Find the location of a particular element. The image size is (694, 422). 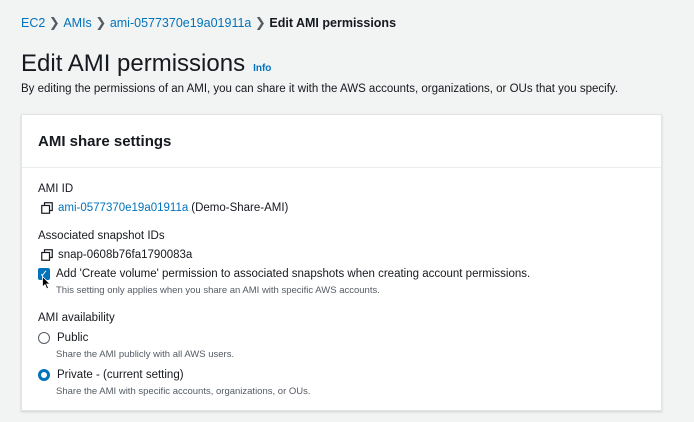

info-link: Info is located at coordinates (262, 68).